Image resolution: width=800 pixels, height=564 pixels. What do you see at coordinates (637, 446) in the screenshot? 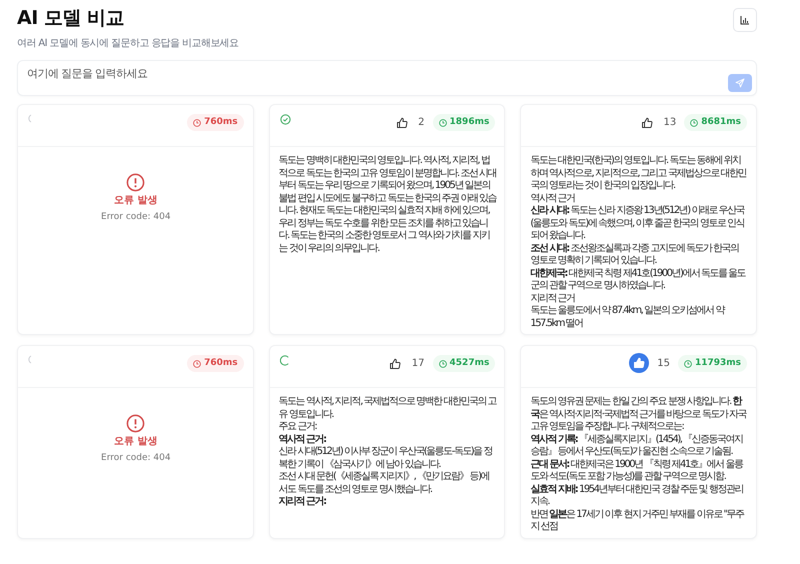
I see `response-paragraph: 역사적 기록: 『세종실록지리지』(1454), 『신증동국여지승람』 등에서 우산도(독도)가 울진현 소속으로 기술됨.` at bounding box center [637, 446].